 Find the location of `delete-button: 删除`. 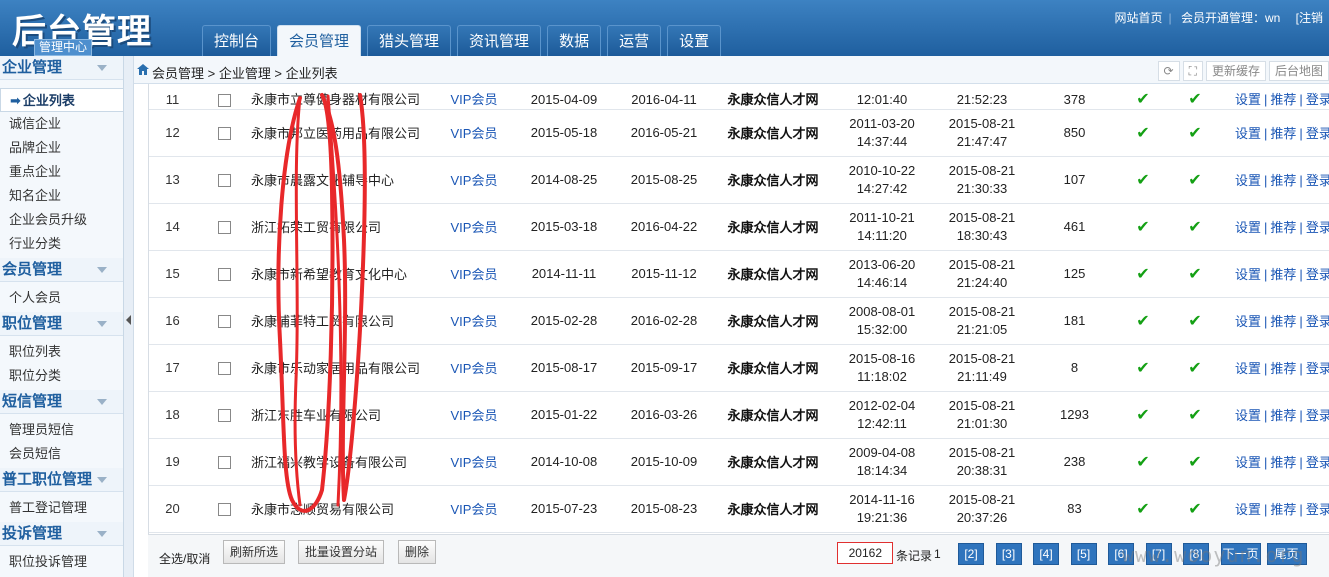

delete-button: 删除 is located at coordinates (417, 552).